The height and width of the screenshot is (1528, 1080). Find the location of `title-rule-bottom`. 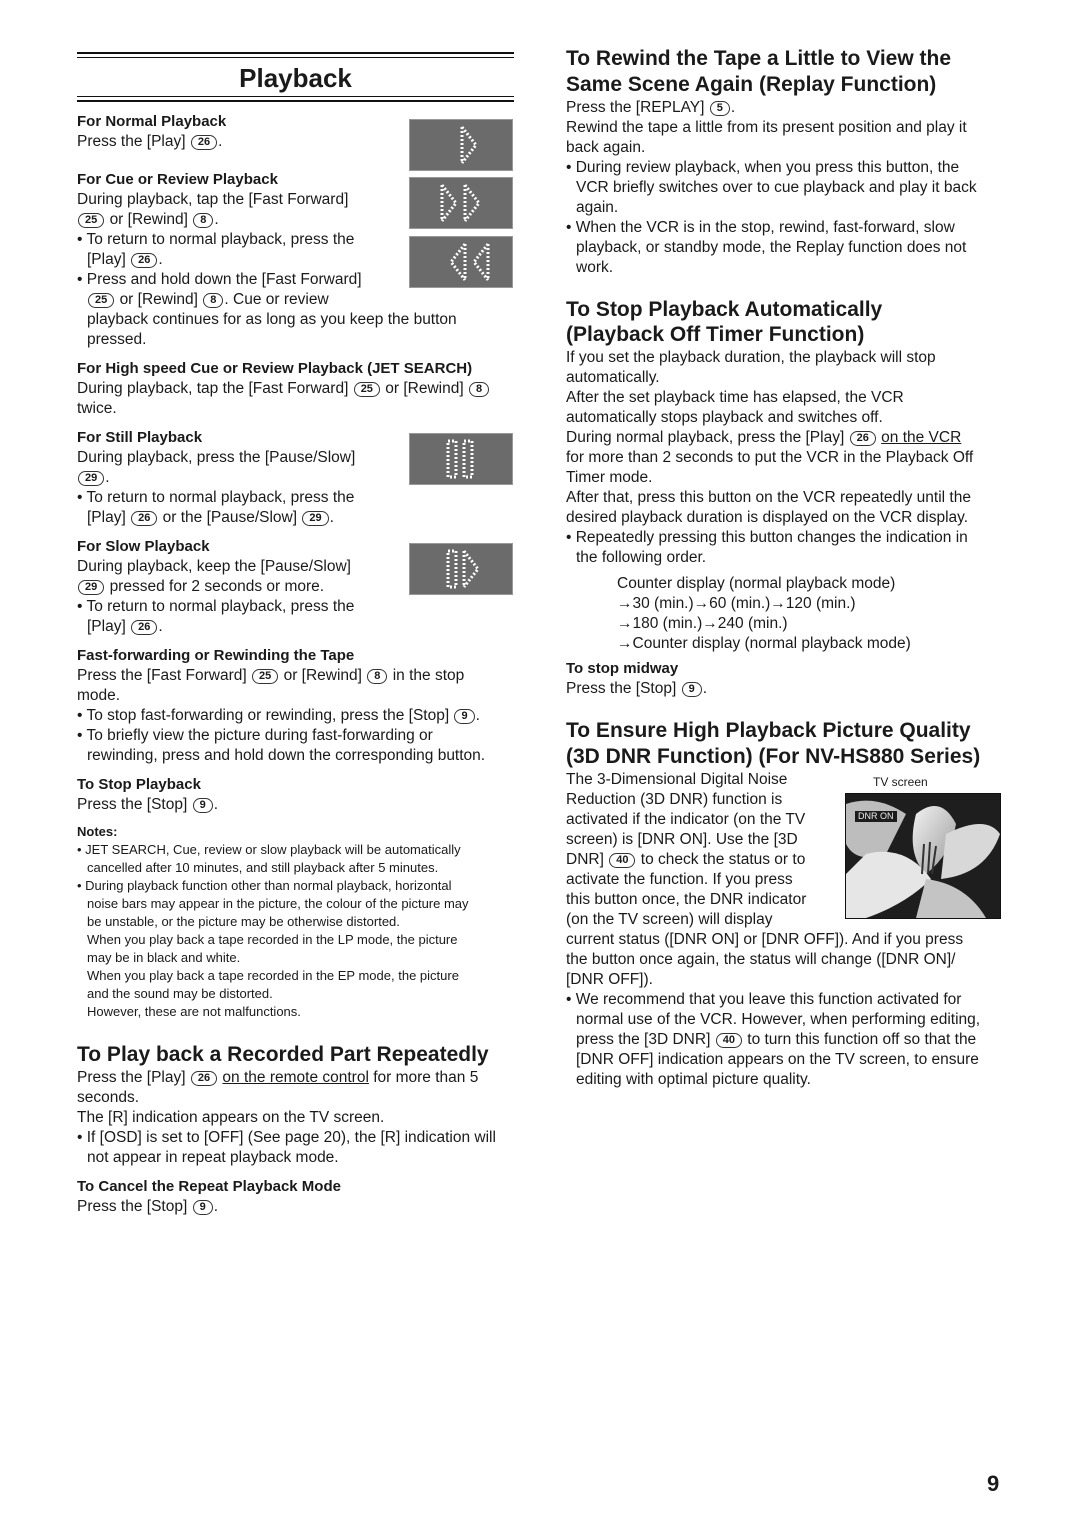

title-rule-bottom is located at coordinates (295, 101).